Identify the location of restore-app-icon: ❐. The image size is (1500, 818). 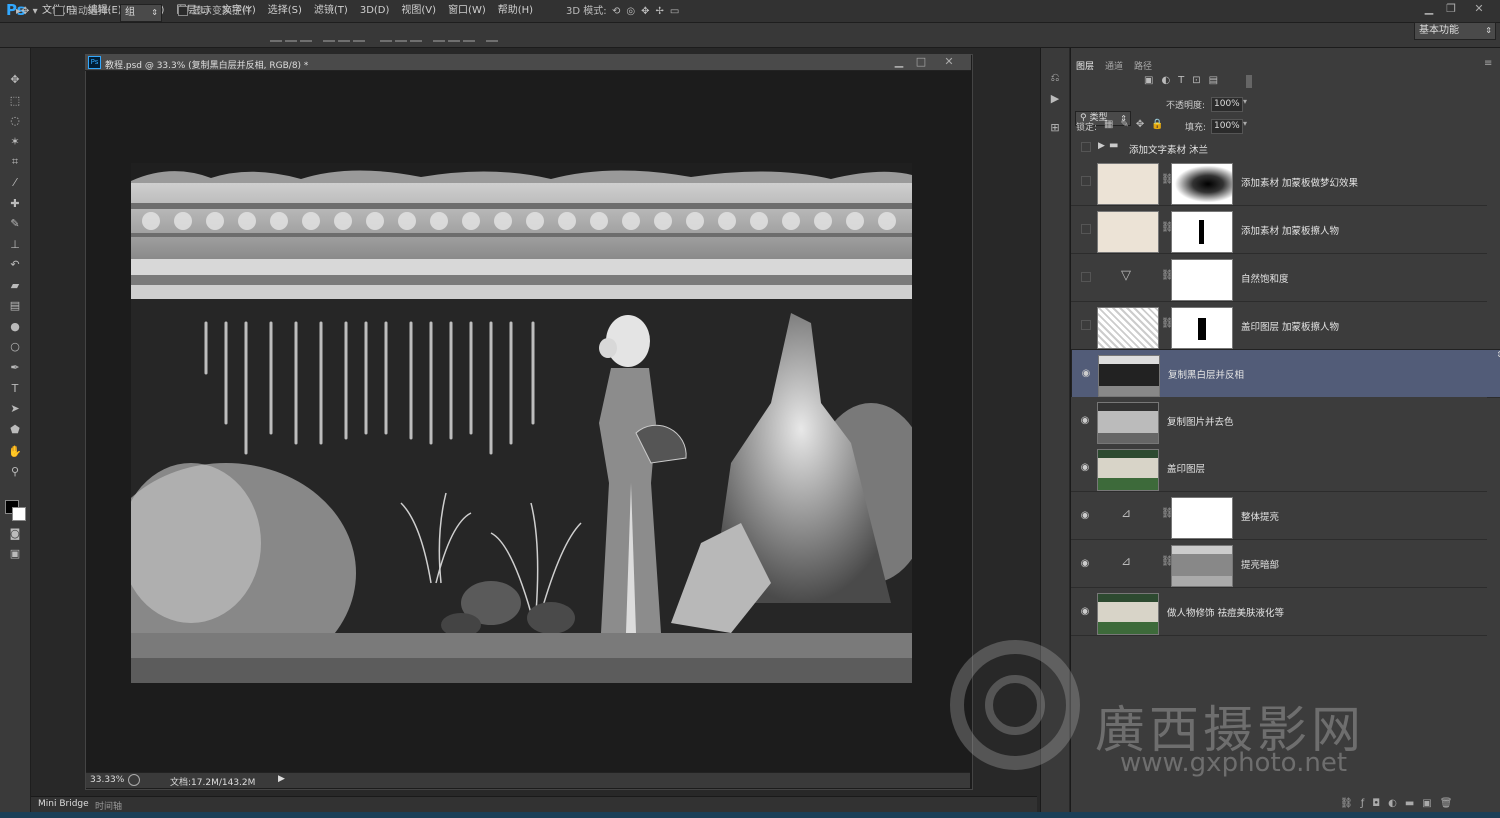
(1451, 9).